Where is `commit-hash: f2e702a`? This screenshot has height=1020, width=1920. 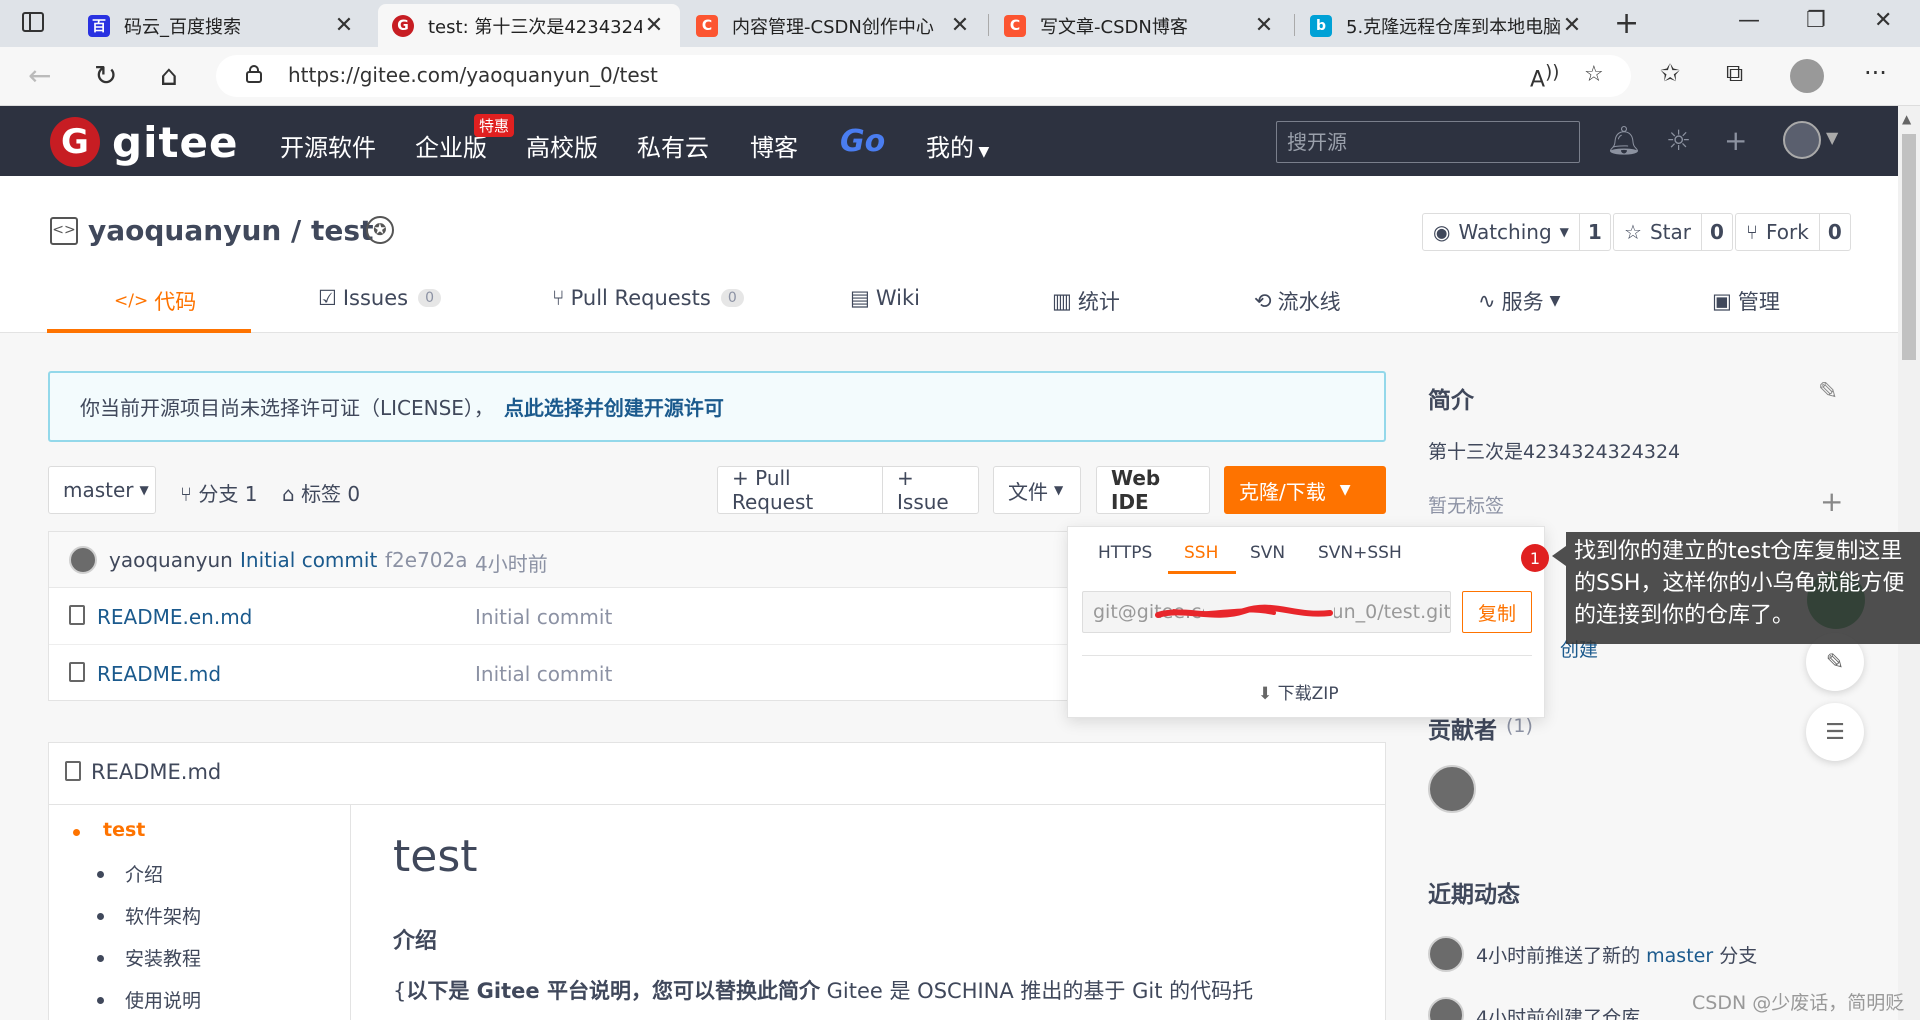
commit-hash: f2e702a is located at coordinates (426, 560).